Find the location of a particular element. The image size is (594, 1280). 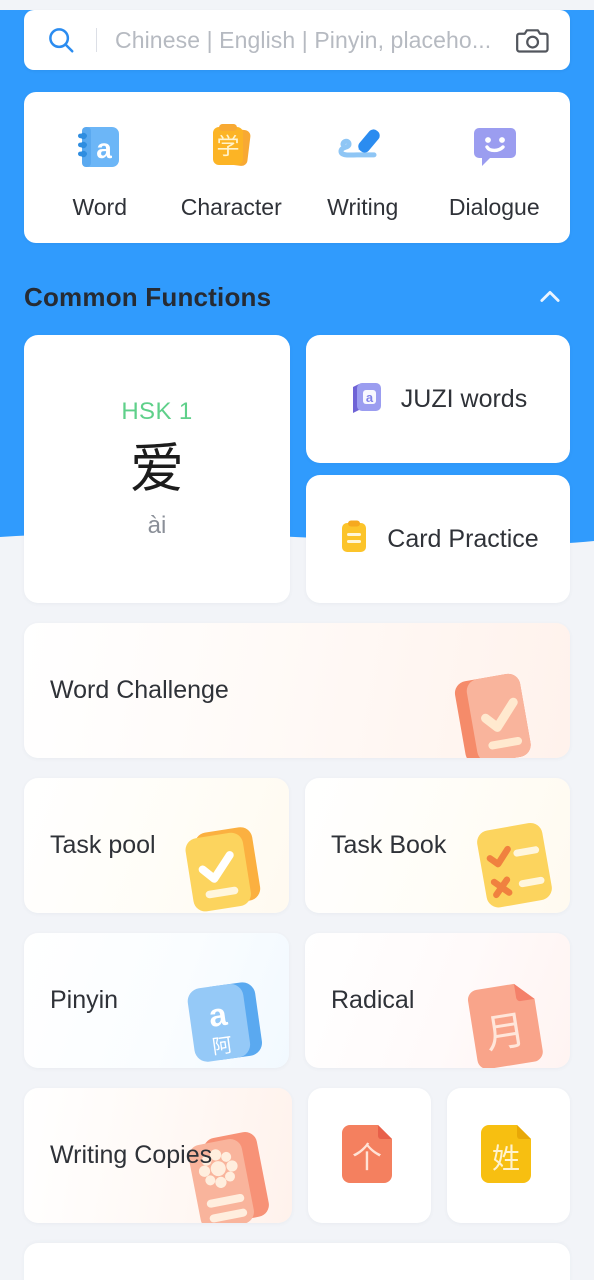

quicknav-item-word: a Word is located at coordinates (100, 169).